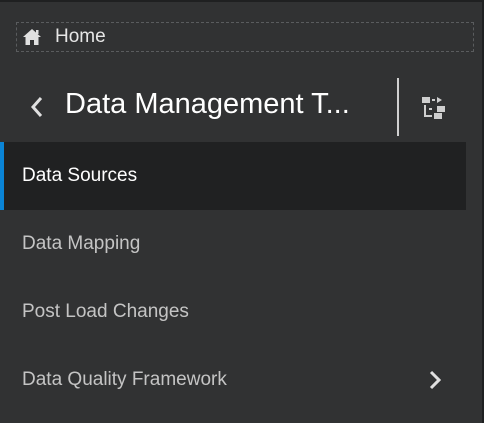 This screenshot has height=423, width=484. I want to click on home-label: Home, so click(80, 36).